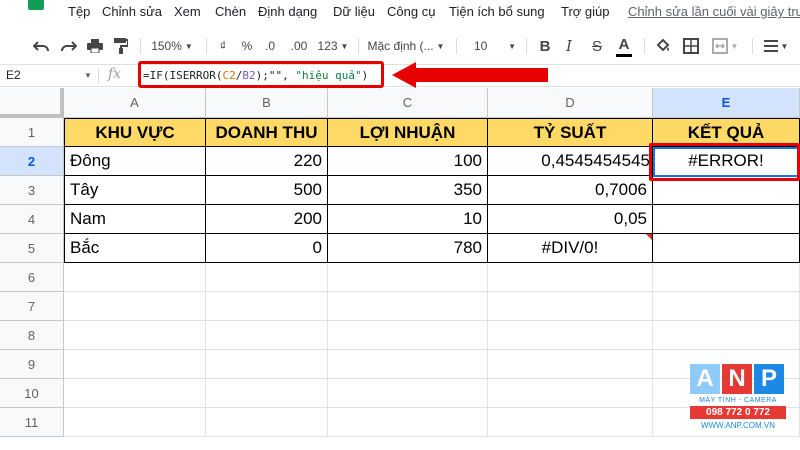 This screenshot has height=450, width=800. Describe the element at coordinates (726, 103) in the screenshot. I see `column-header-e: E` at that location.